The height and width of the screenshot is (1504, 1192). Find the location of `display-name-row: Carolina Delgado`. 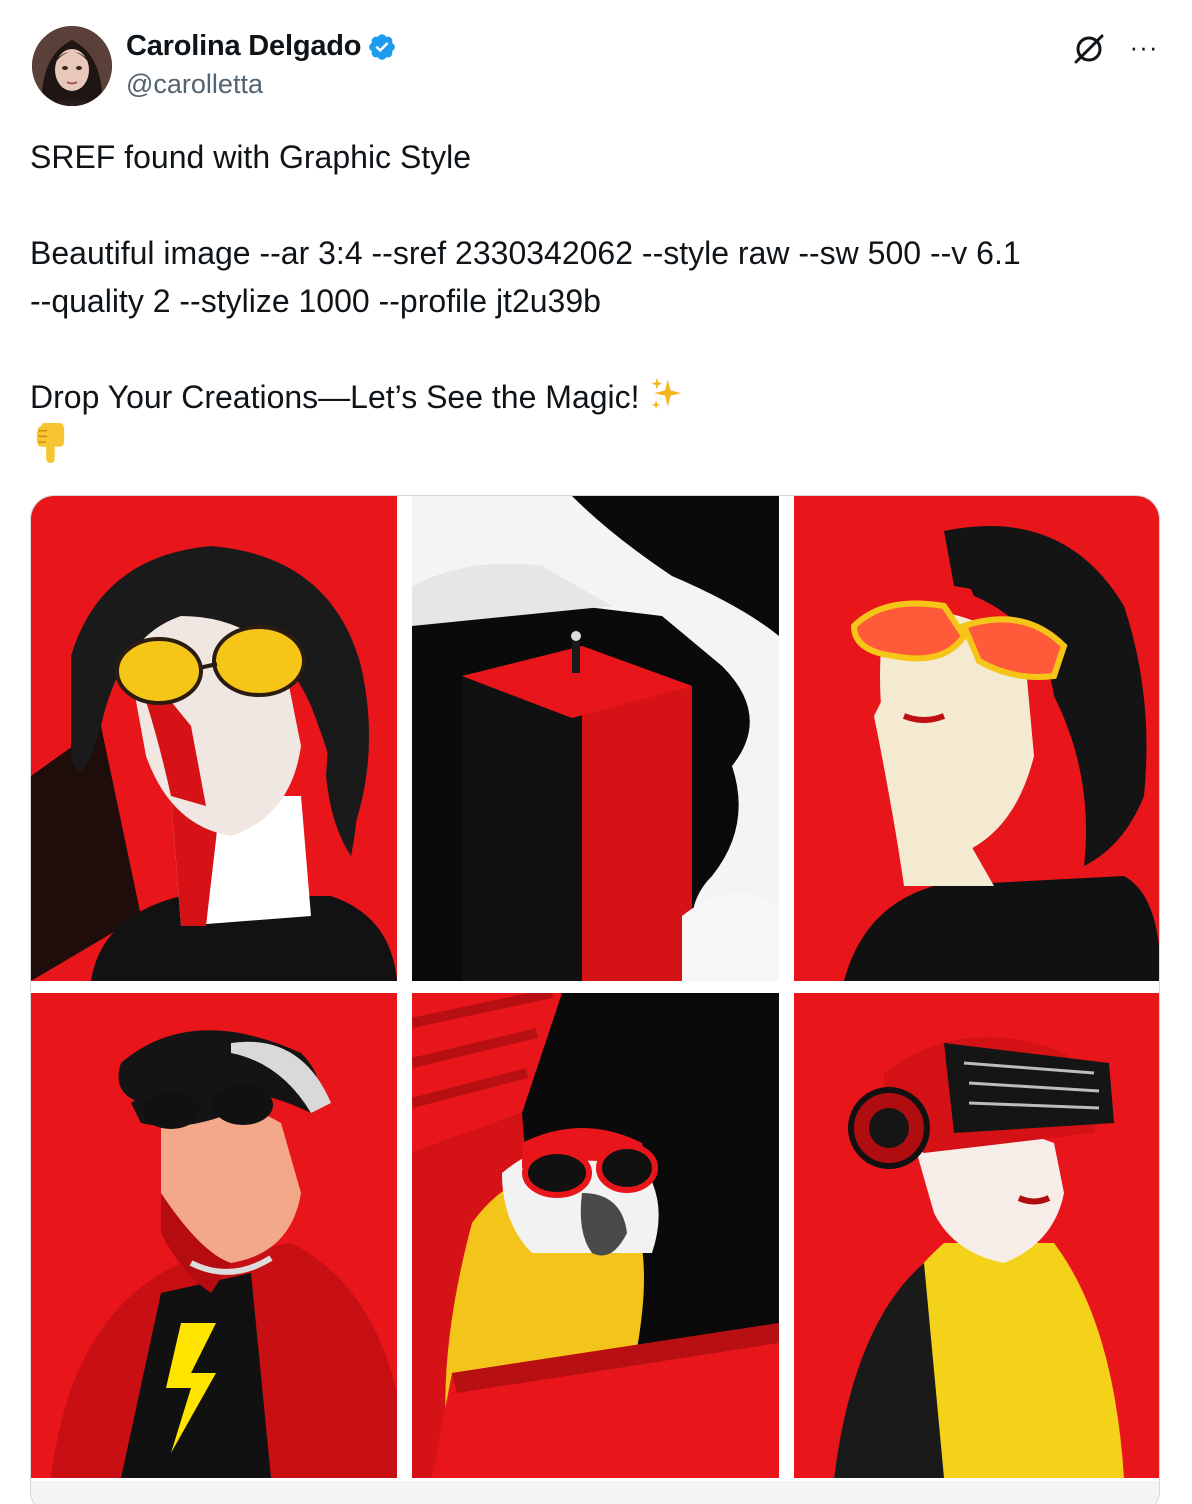

display-name-row: Carolina Delgado is located at coordinates (261, 46).